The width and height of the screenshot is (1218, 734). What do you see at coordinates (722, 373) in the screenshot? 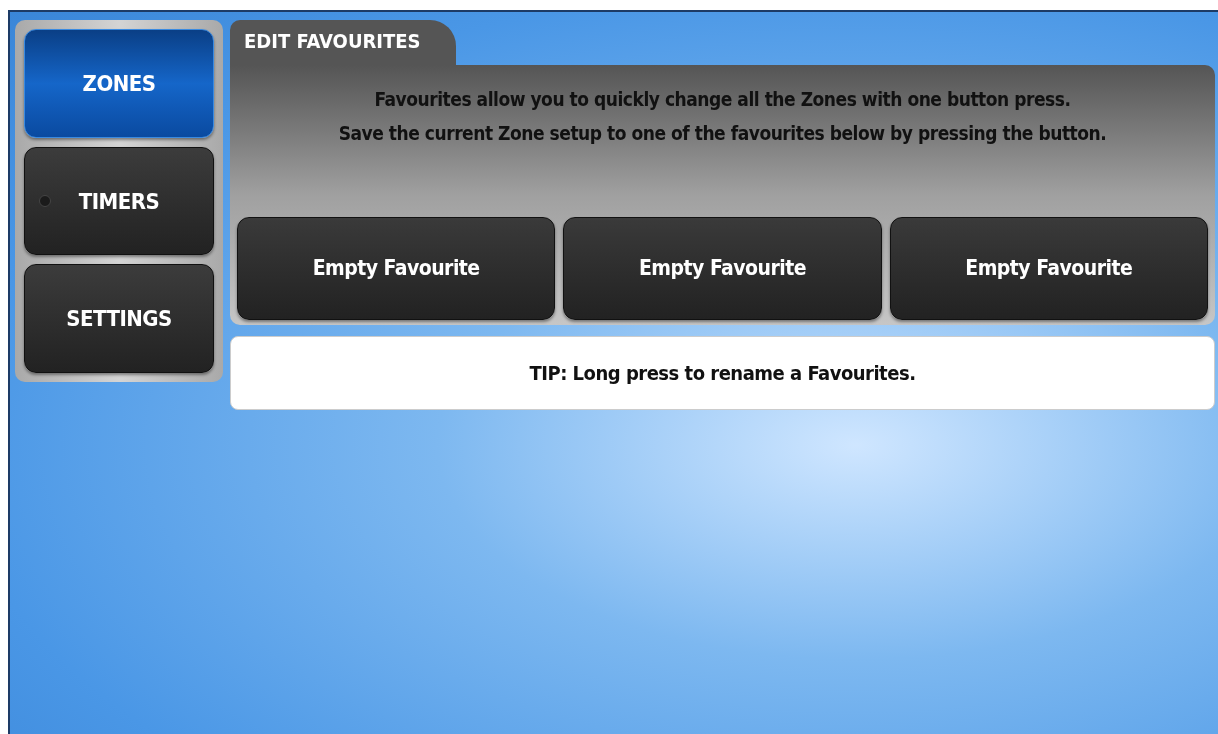
I see `tip-banner: TIP: Long press to rename a Favourites.` at bounding box center [722, 373].